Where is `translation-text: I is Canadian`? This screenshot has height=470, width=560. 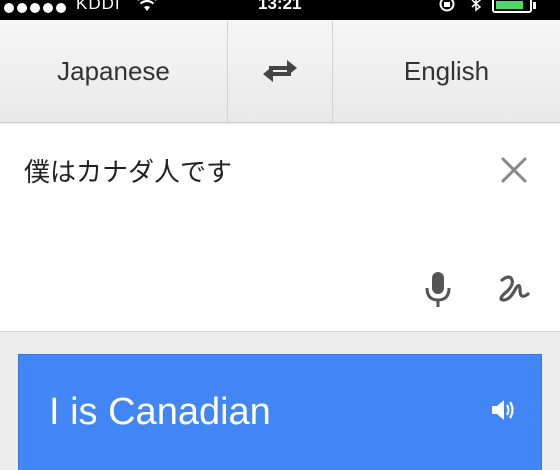 translation-text: I is Canadian is located at coordinates (160, 412).